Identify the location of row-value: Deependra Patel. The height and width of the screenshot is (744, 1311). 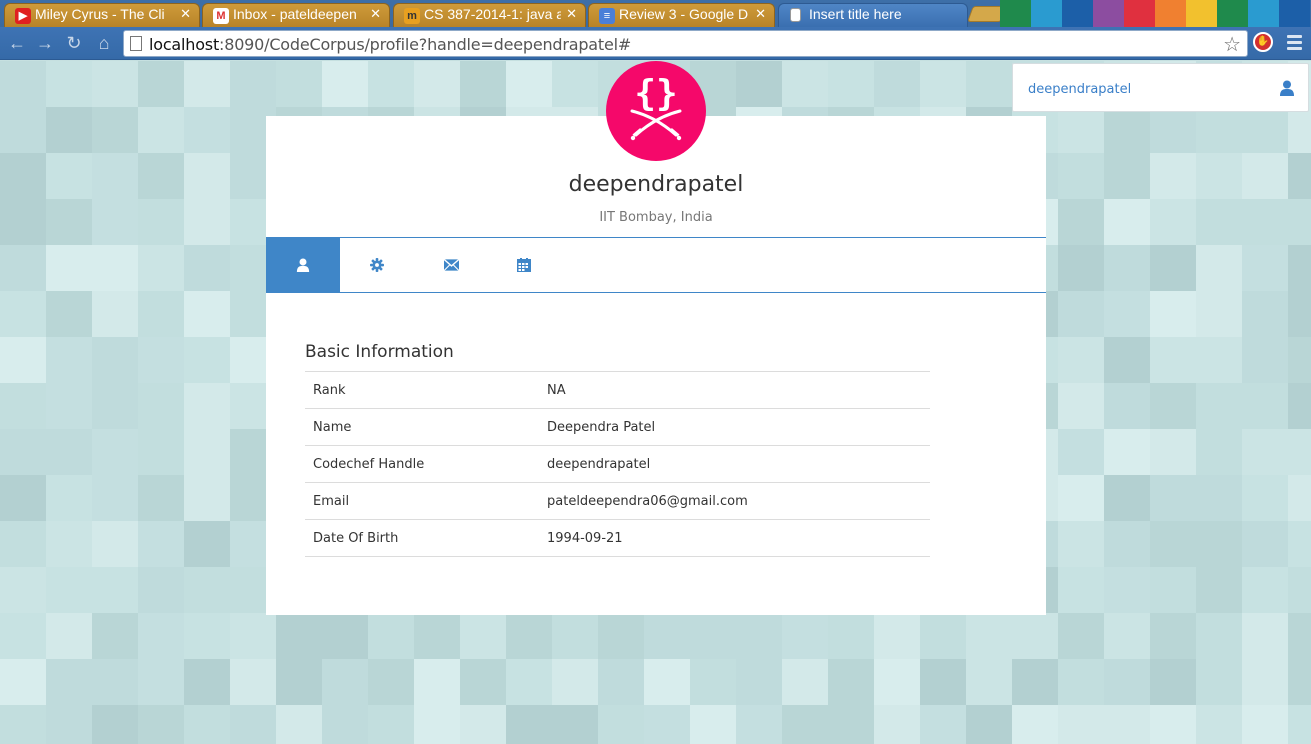
(734, 427).